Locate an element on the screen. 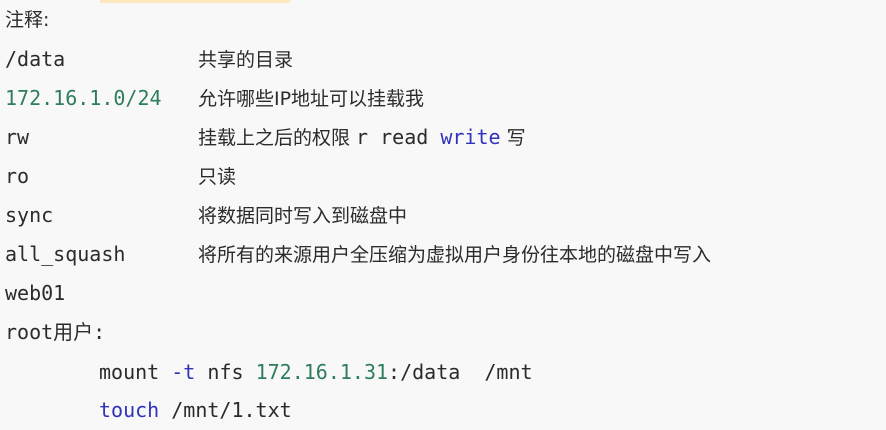 This screenshot has height=430, width=886. cmd-path: :/data /mnt is located at coordinates (460, 372).